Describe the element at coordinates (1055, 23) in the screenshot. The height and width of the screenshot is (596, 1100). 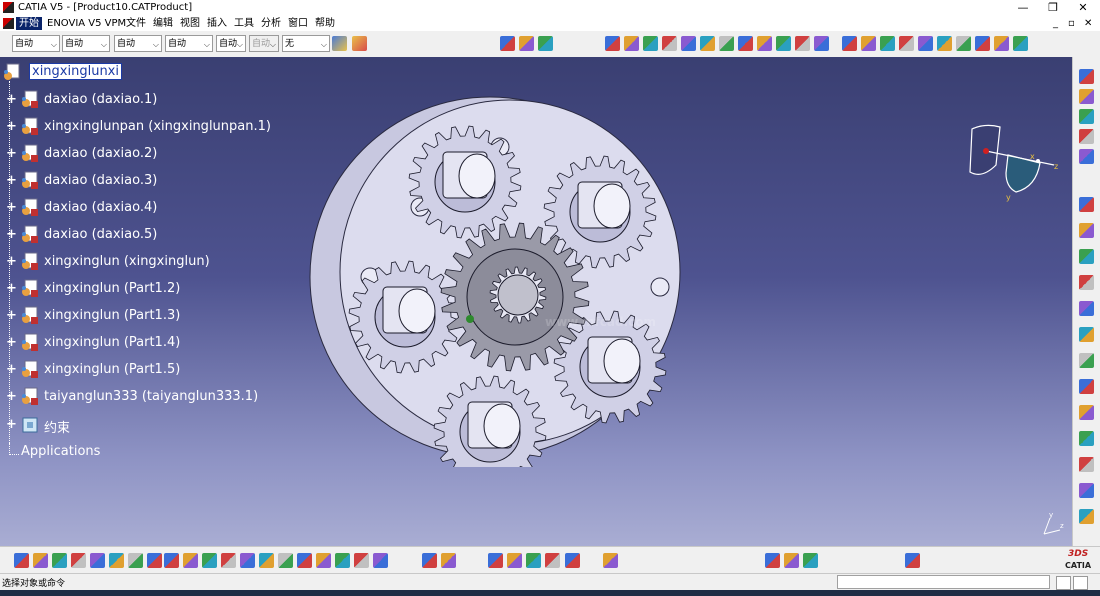
I see `doc-minimize-button: _` at that location.